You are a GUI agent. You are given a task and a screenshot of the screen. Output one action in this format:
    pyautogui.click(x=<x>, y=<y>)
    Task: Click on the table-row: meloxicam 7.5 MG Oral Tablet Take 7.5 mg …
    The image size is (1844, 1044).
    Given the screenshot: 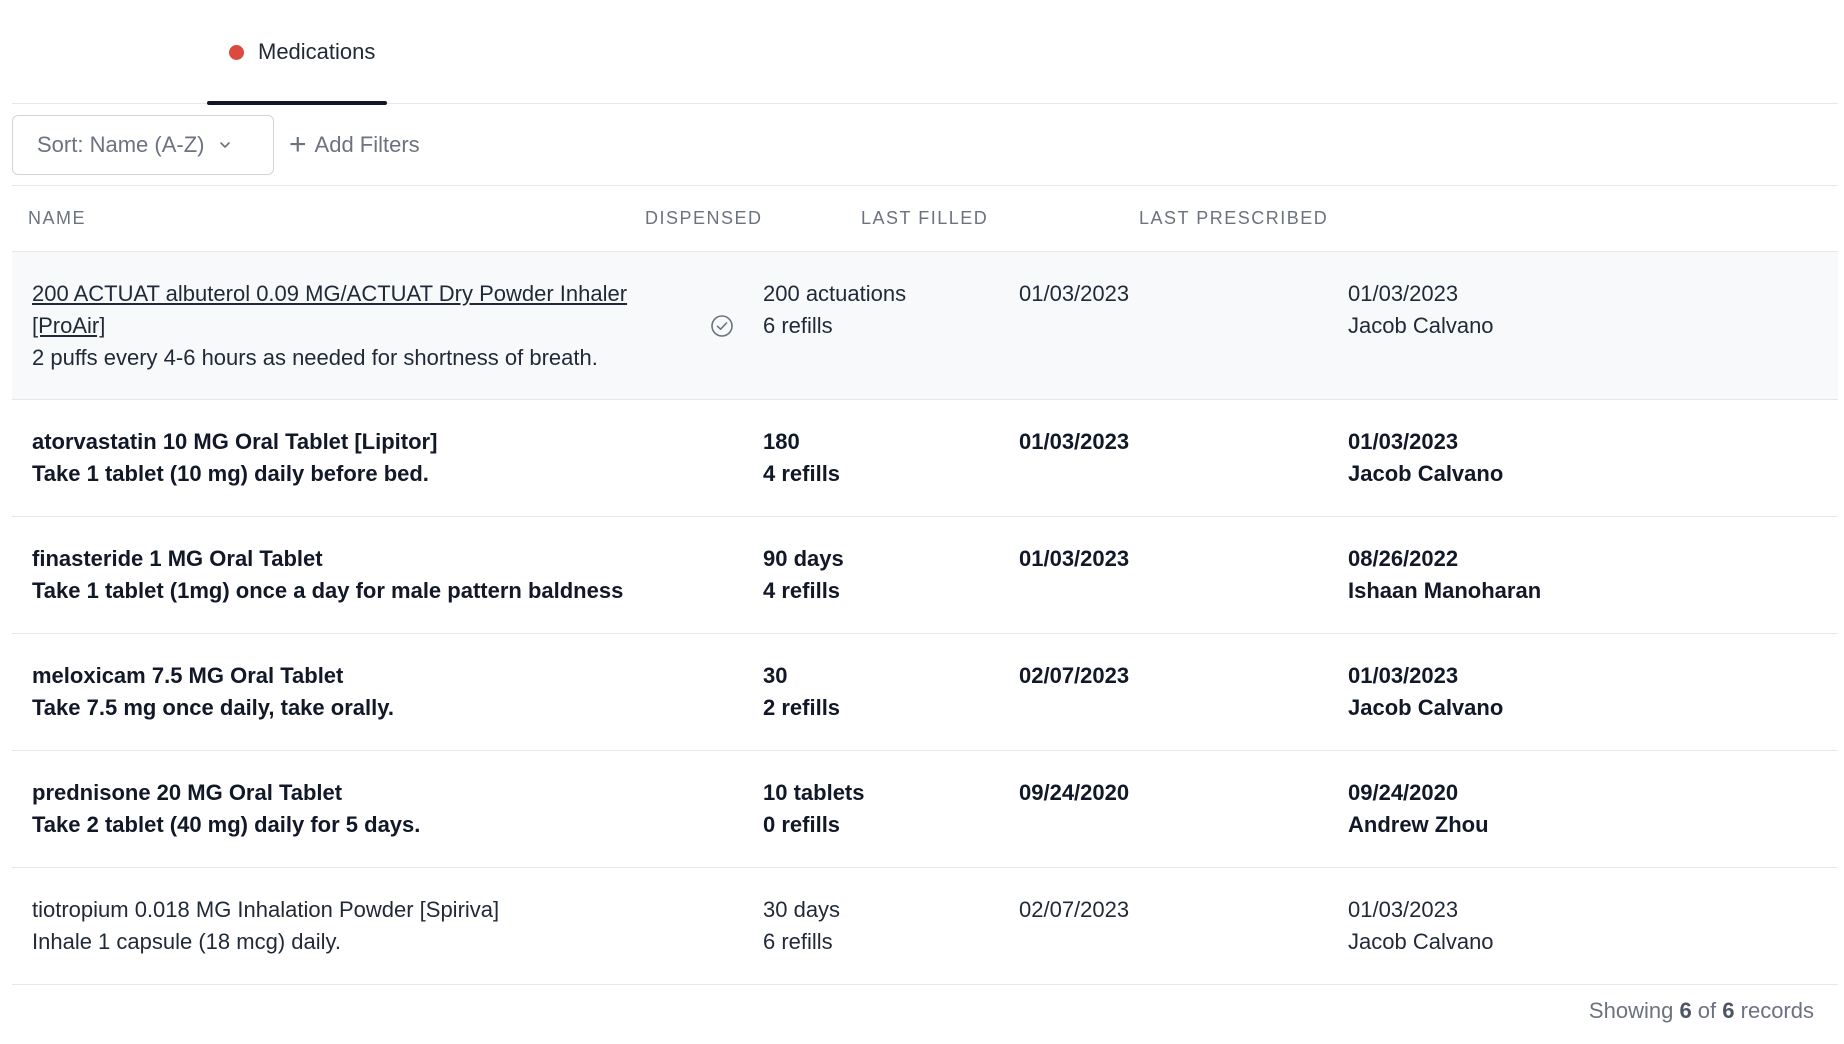 What is the action you would take?
    pyautogui.click(x=925, y=692)
    